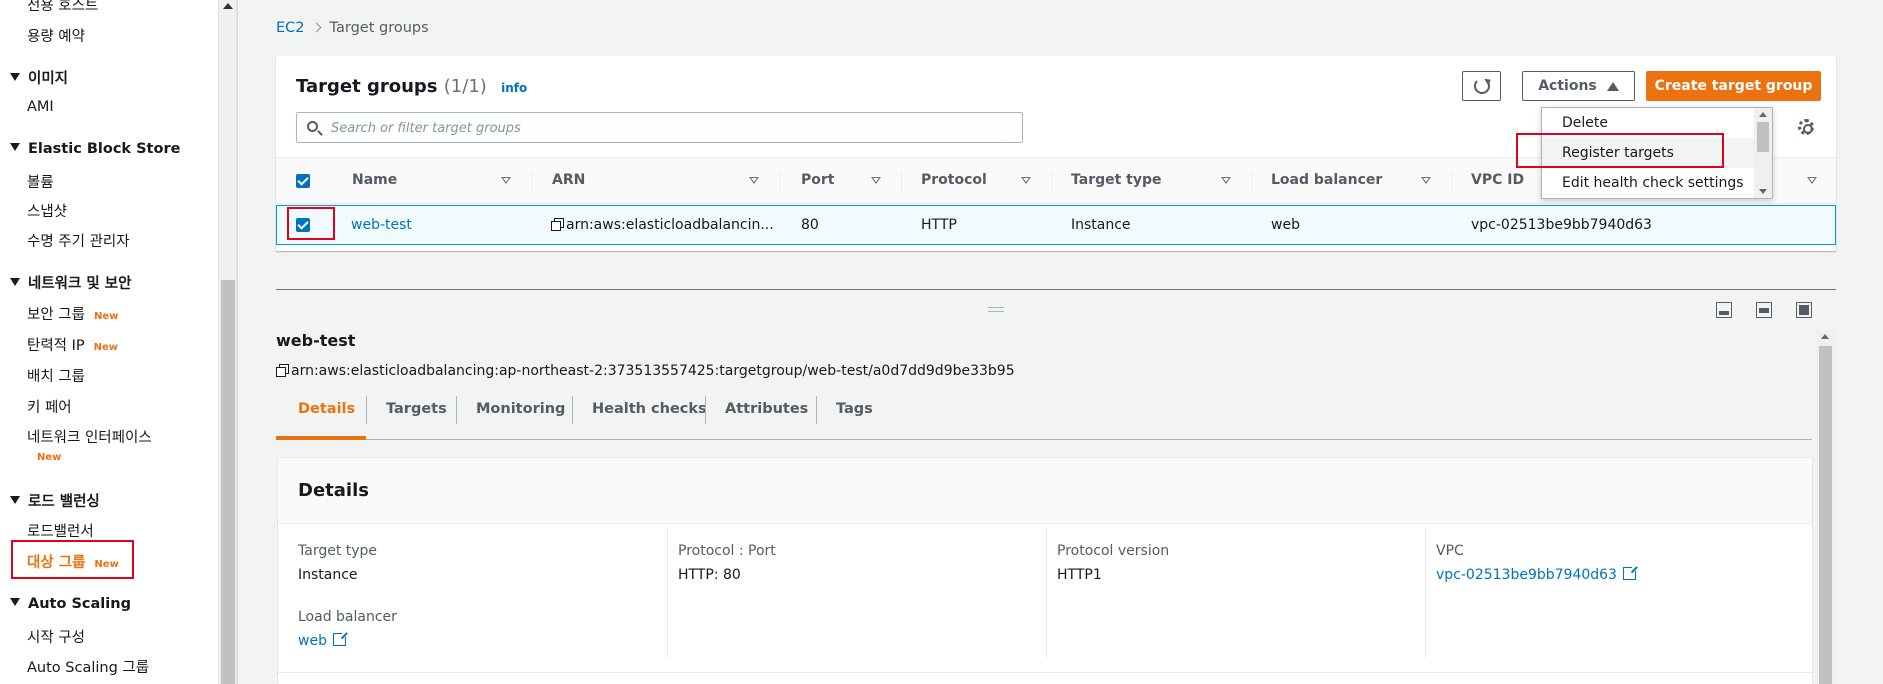  What do you see at coordinates (80, 284) in the screenshot?
I see `sidebar-section-label: 네트워크 및 보안` at bounding box center [80, 284].